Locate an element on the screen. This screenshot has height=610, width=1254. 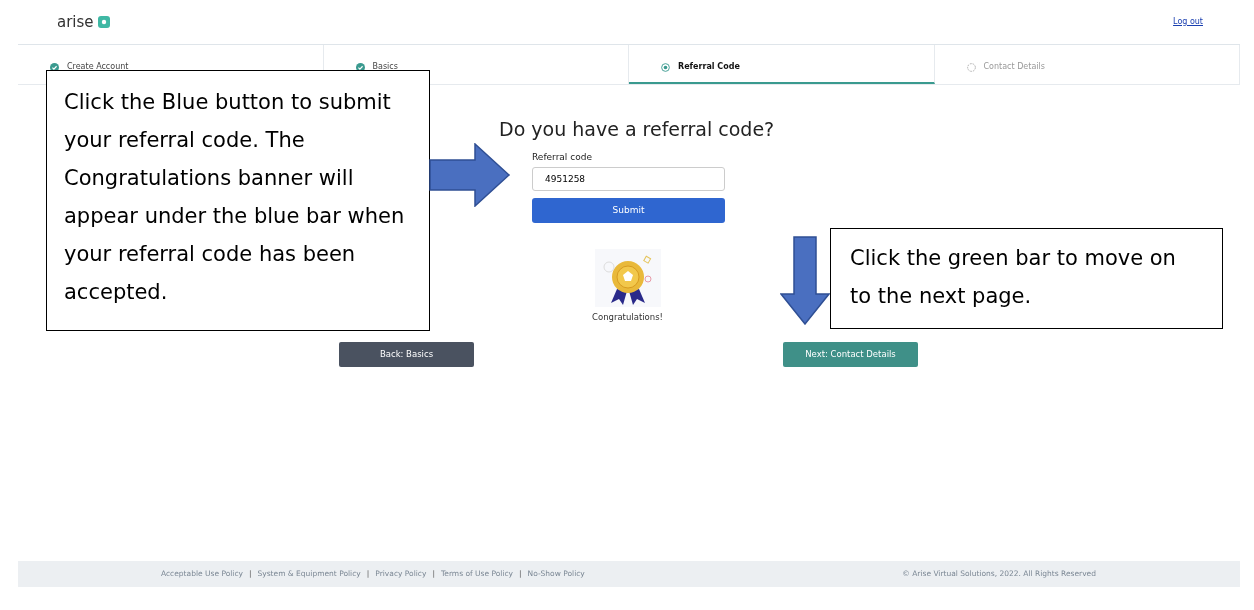
callout-text: Click the green bar to move on to the next page. is located at coordinates (1026, 278).